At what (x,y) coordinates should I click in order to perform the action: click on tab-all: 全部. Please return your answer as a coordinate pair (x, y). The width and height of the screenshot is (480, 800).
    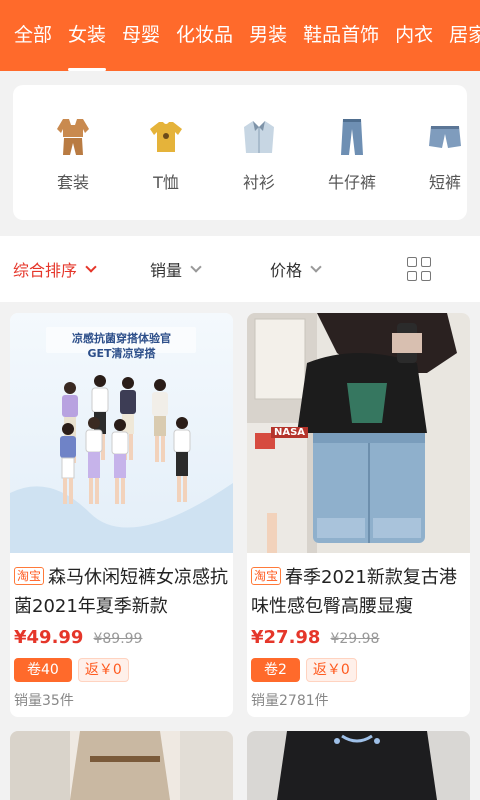
    Looking at the image, I should click on (33, 35).